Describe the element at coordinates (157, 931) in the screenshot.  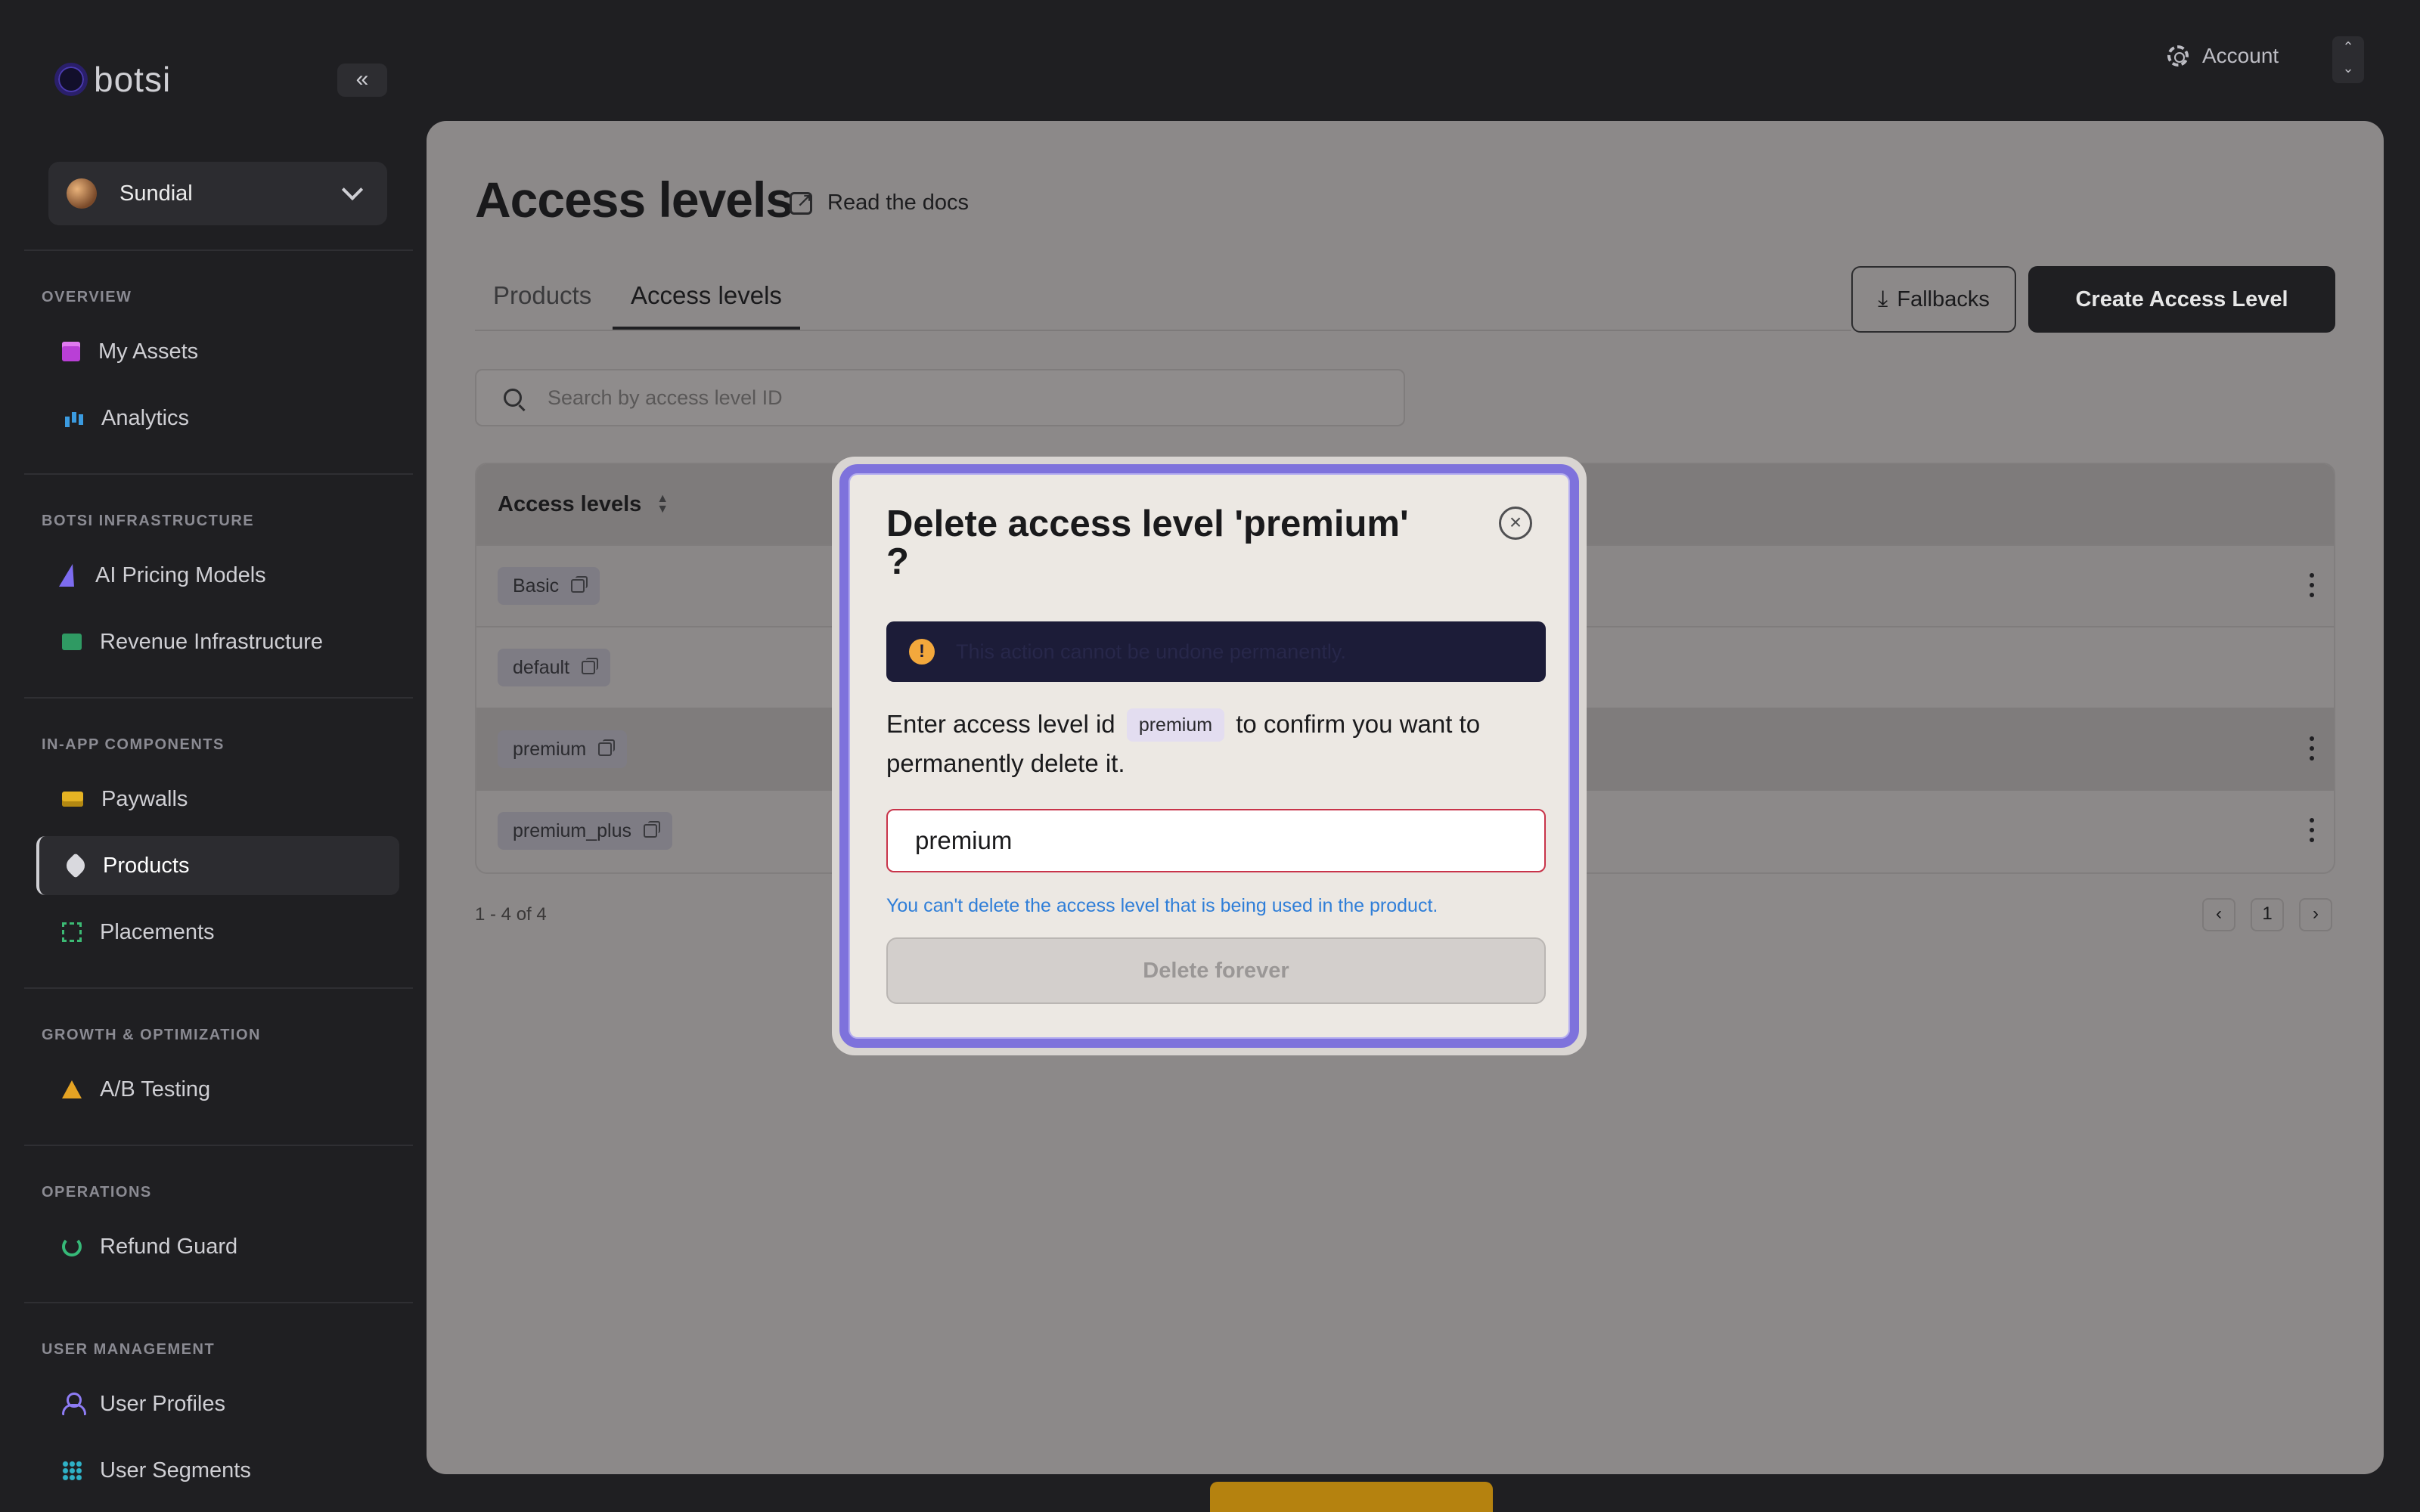
I see `sidebar-item-label: Placements` at that location.